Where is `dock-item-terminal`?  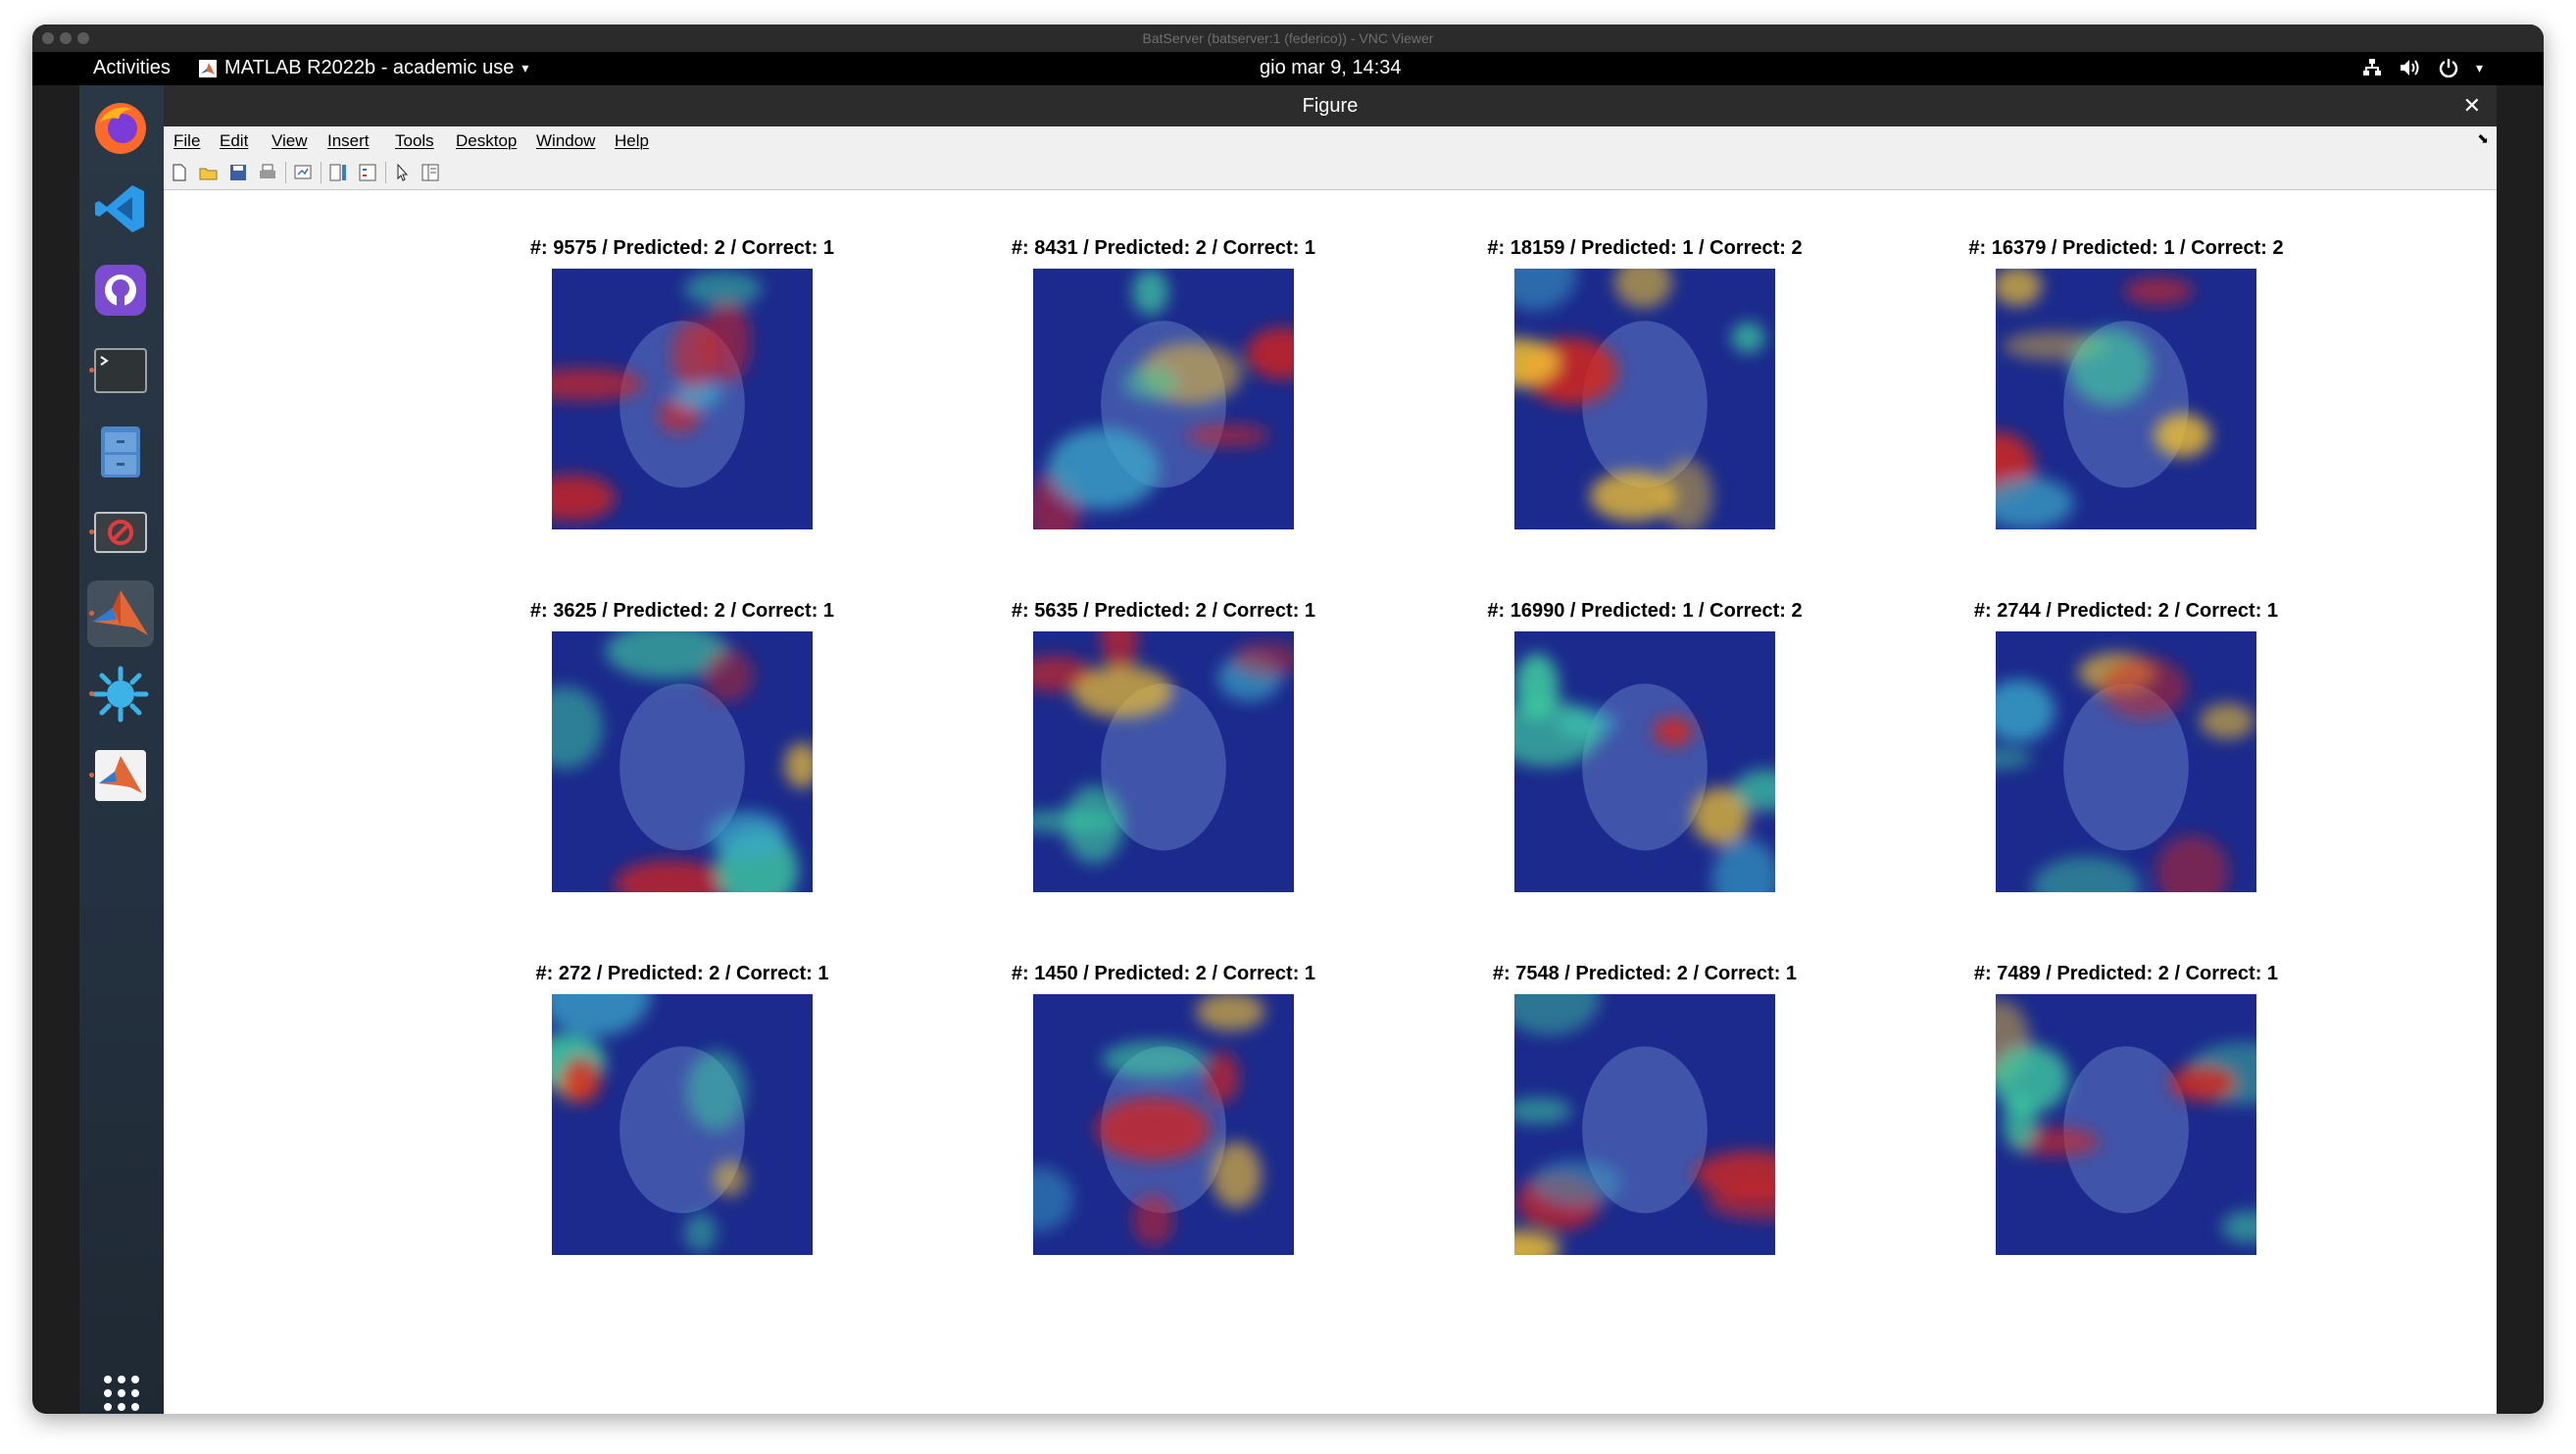
dock-item-terminal is located at coordinates (120, 370).